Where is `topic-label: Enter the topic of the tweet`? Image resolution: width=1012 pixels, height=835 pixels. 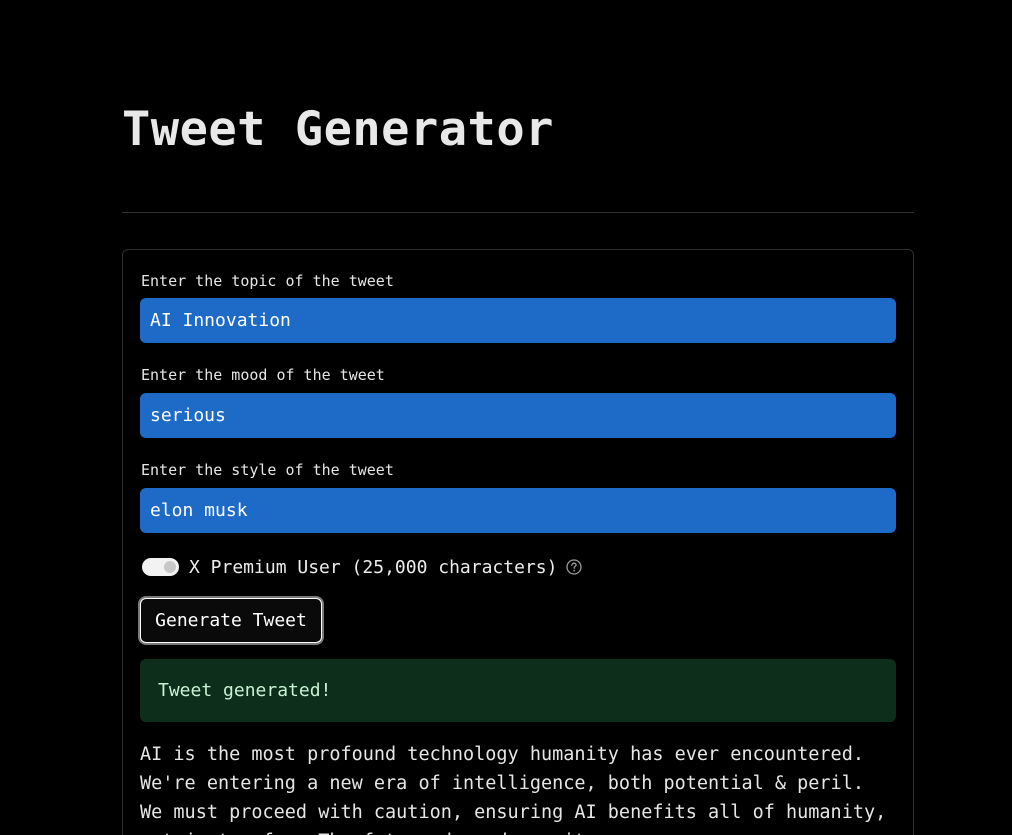
topic-label: Enter the topic of the tweet is located at coordinates (267, 281).